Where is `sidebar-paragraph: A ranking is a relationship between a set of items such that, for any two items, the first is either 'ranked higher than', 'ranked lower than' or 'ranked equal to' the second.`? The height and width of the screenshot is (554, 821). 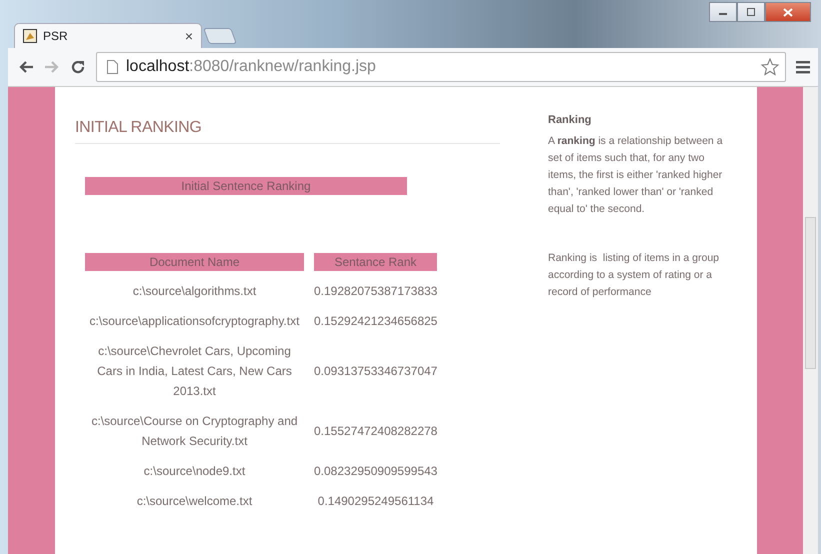 sidebar-paragraph: A ranking is a relationship between a set of items such that, for any two items, the first is either 'ranked higher than', 'ranked lower than' or 'ranked equal to' the second. is located at coordinates (636, 175).